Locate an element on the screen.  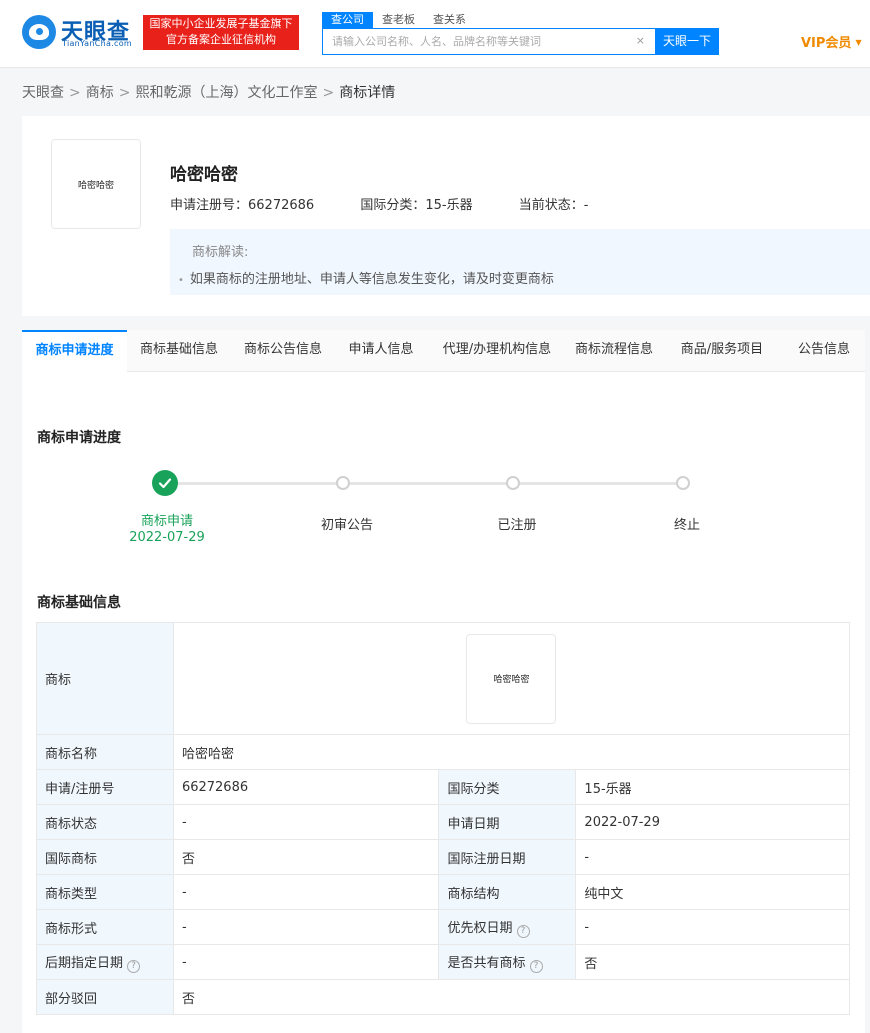
note-item: 如果商标的注册地址、申请人等信息发生变化，请及时变更商标 is located at coordinates (524, 277).